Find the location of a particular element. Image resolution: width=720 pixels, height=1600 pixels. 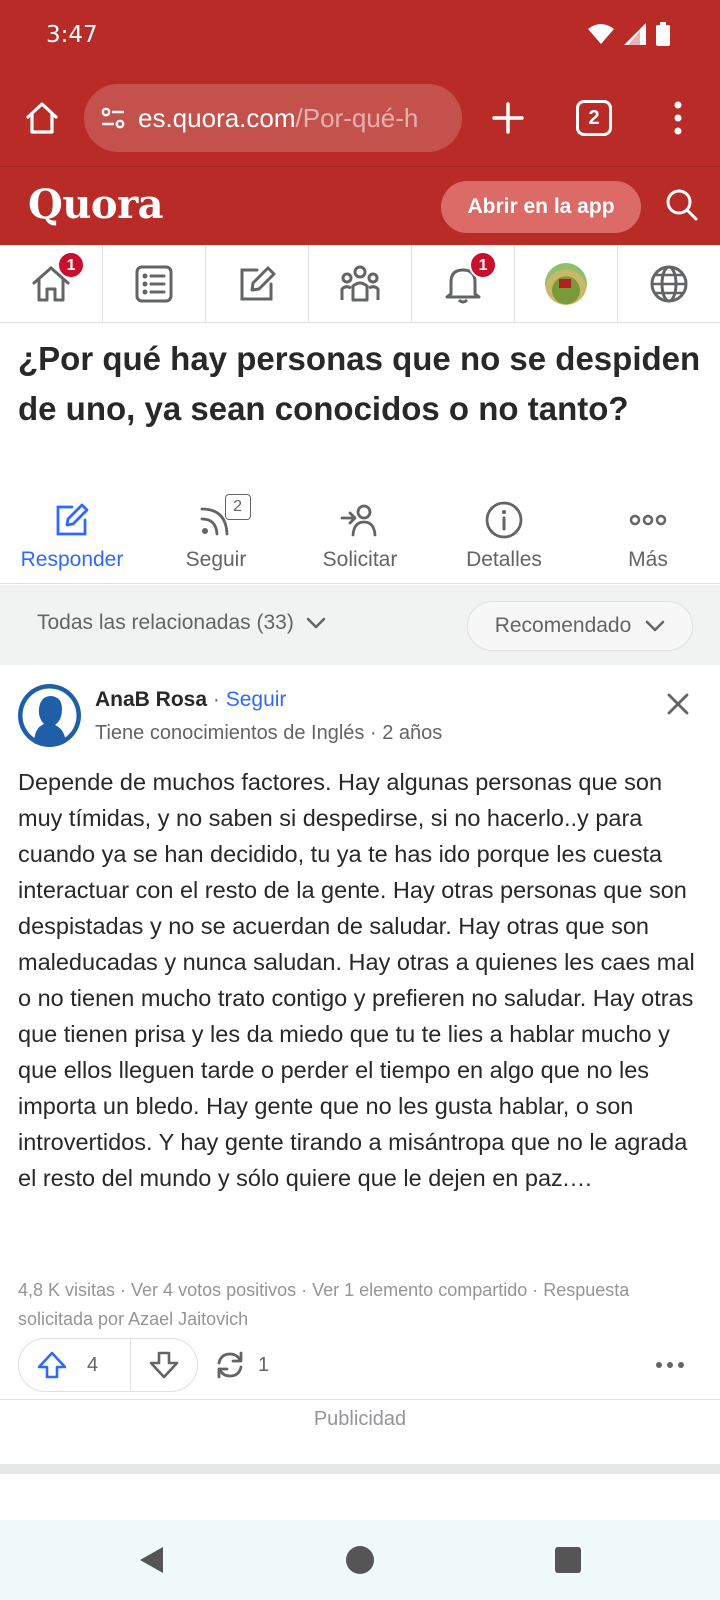

globe-icon is located at coordinates (669, 283).